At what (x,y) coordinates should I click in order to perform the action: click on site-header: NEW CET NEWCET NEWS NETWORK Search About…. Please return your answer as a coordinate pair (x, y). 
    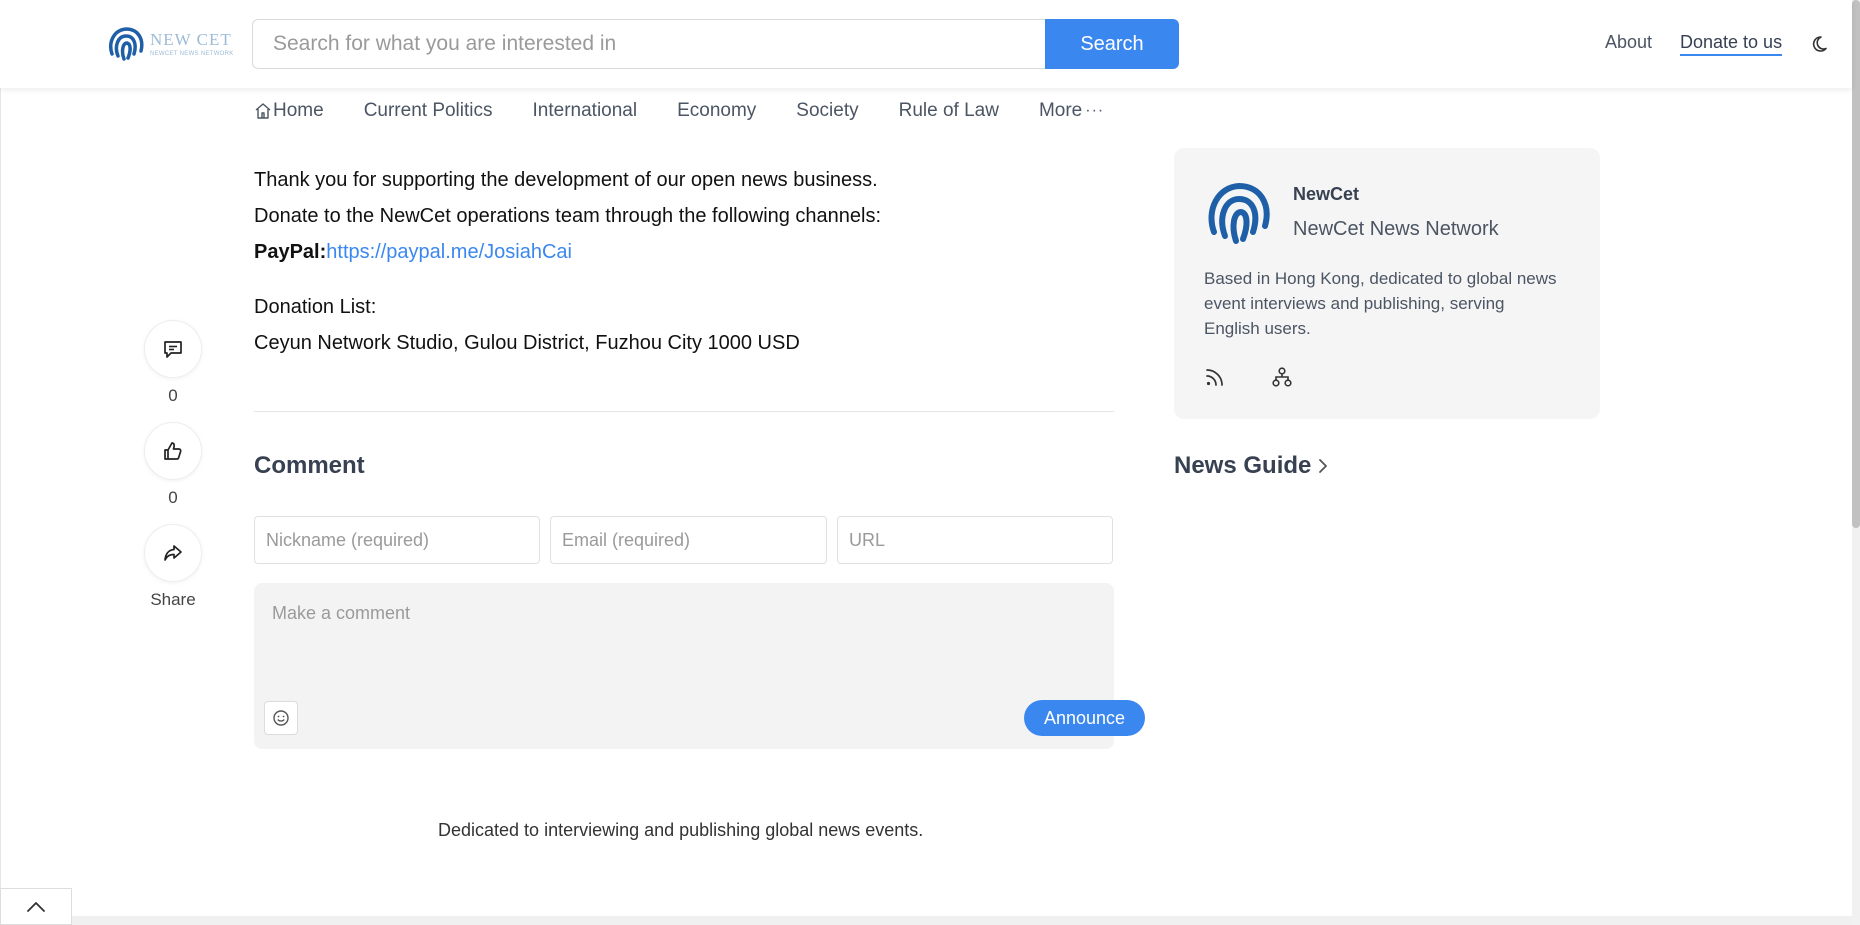
    Looking at the image, I should click on (926, 44).